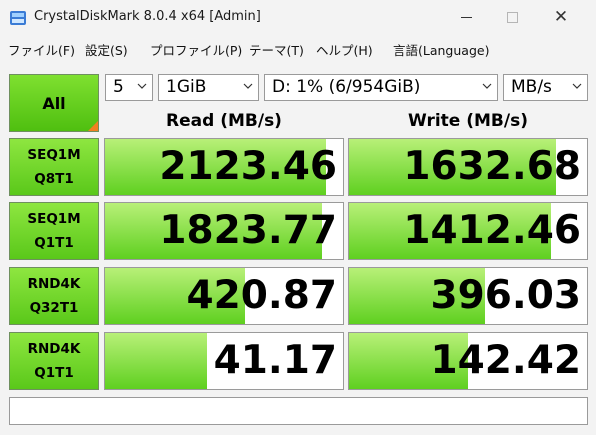 This screenshot has height=435, width=596. What do you see at coordinates (54, 361) in the screenshot?
I see `test-button-rnd4k-q1t1: RND4K Q1T1` at bounding box center [54, 361].